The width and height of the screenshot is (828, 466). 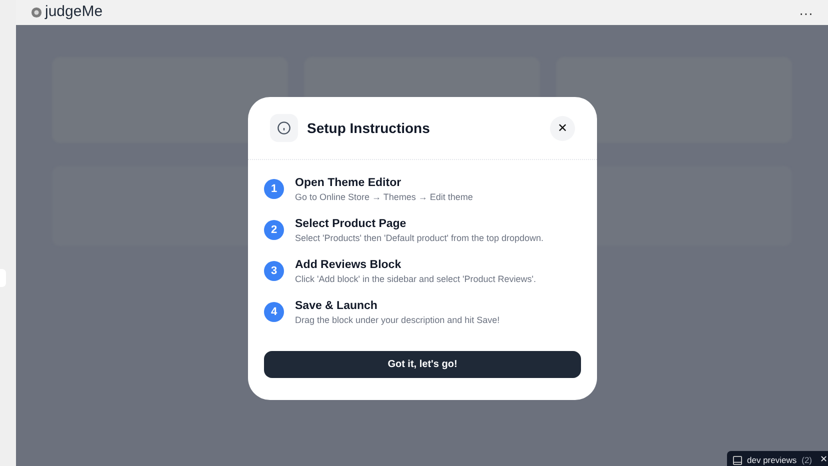 I want to click on step-title: Add Reviews Block, so click(x=348, y=265).